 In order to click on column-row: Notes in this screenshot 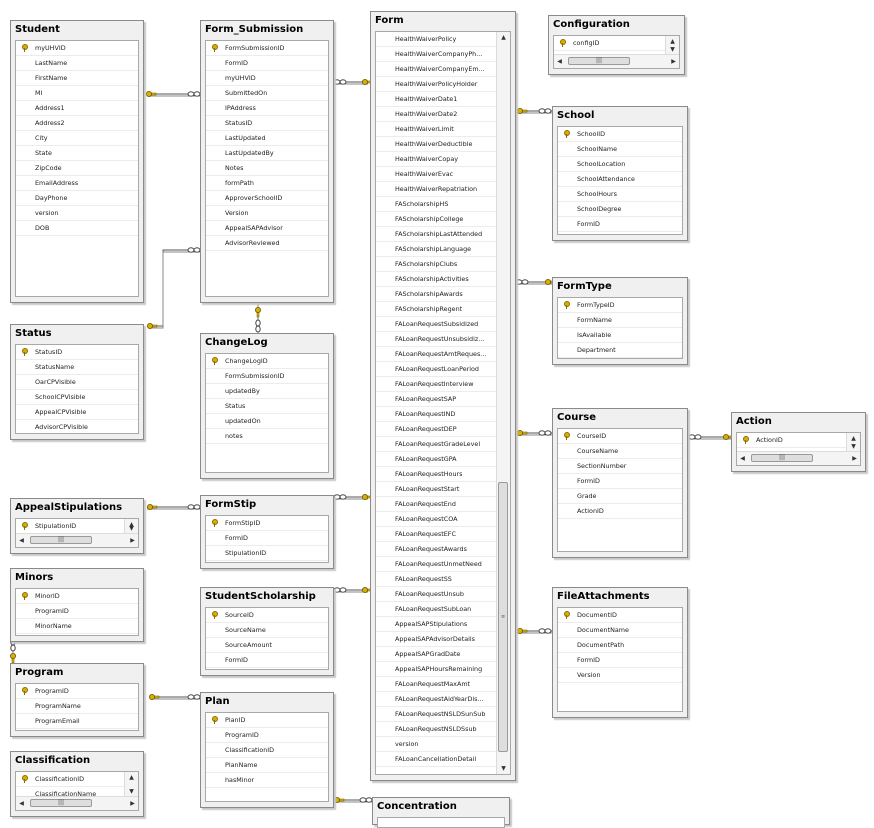, I will do `click(267, 168)`.